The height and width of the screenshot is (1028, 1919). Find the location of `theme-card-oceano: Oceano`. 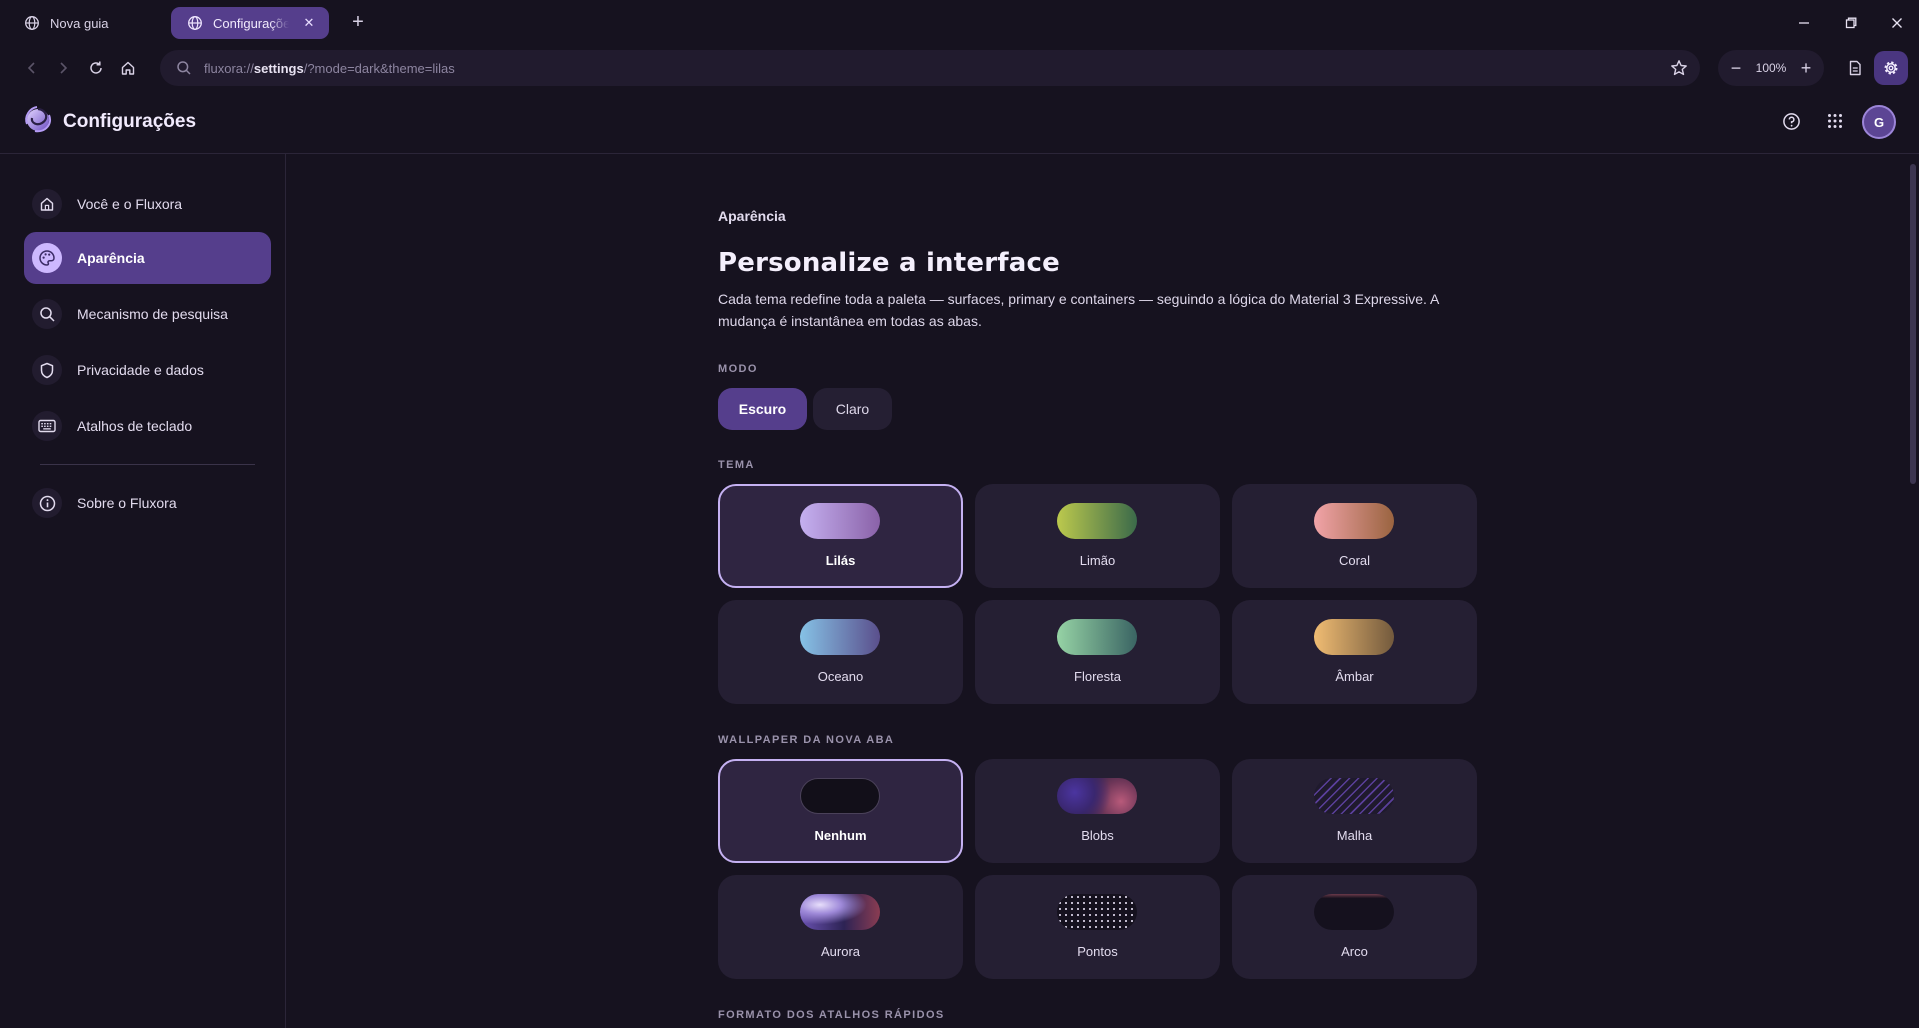

theme-card-oceano: Oceano is located at coordinates (840, 652).